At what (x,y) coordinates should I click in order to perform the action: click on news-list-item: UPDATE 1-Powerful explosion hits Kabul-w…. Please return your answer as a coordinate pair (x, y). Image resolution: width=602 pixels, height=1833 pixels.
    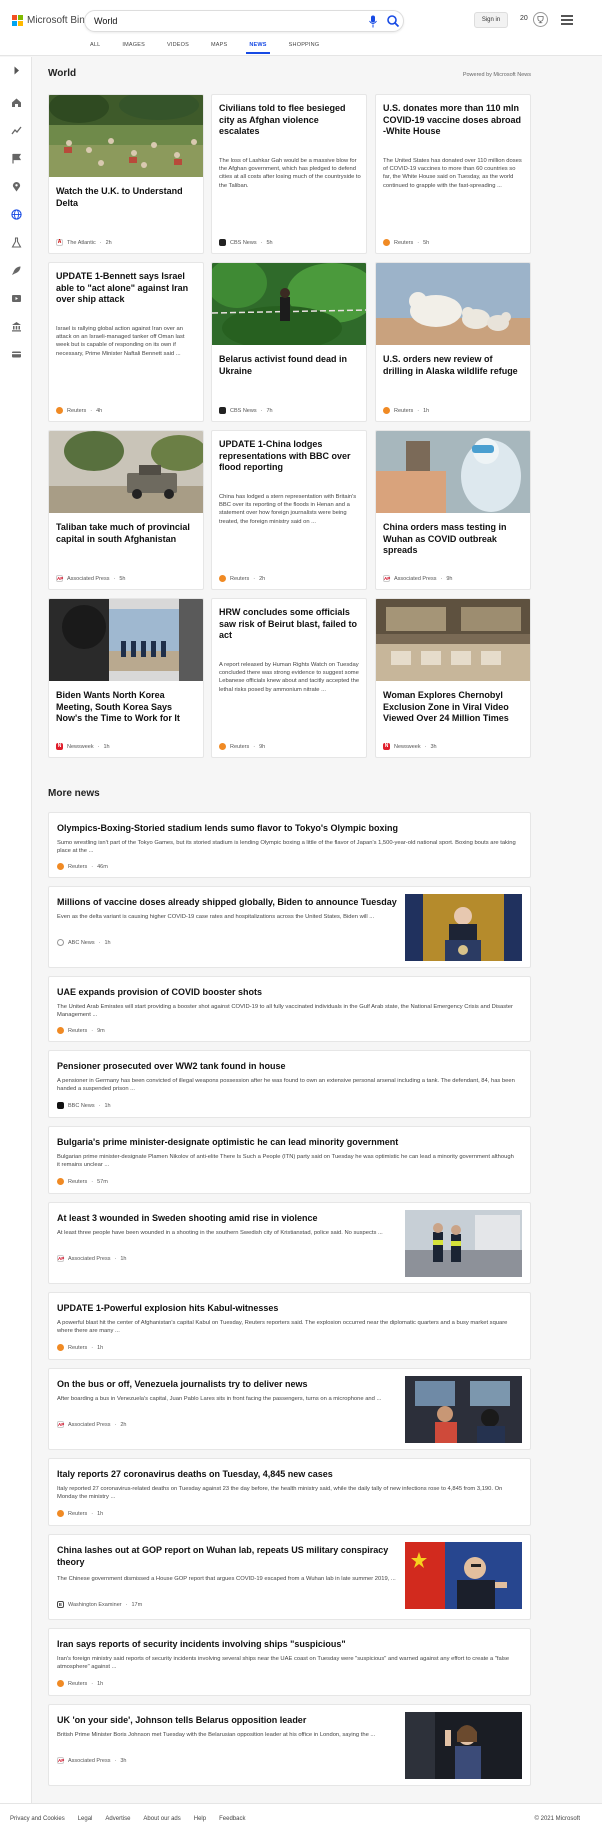
    Looking at the image, I should click on (289, 1326).